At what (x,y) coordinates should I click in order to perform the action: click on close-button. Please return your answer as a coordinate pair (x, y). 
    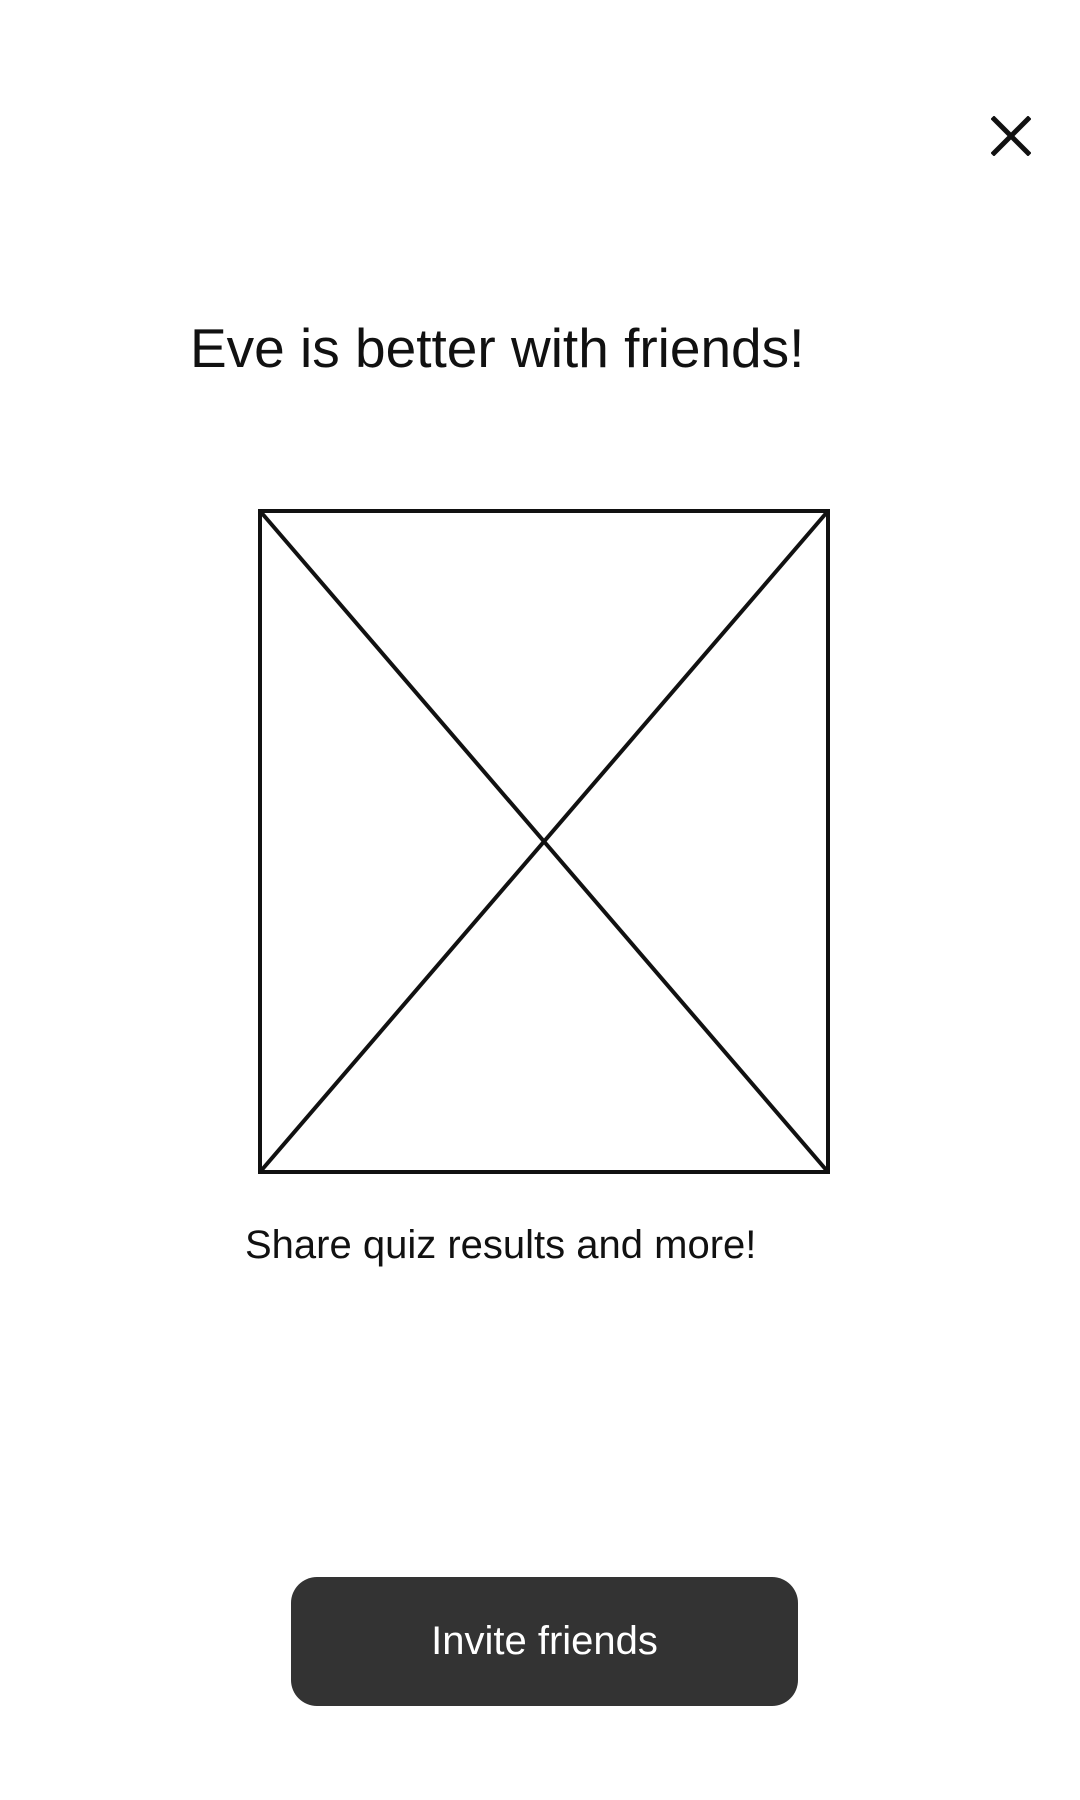
    Looking at the image, I should click on (1011, 136).